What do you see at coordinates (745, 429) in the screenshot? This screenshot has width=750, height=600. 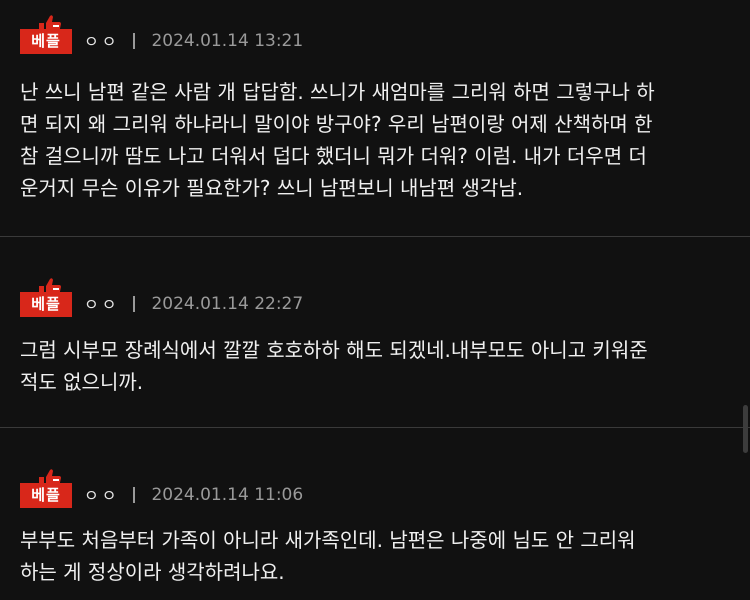 I see `scrollbar-thumb` at bounding box center [745, 429].